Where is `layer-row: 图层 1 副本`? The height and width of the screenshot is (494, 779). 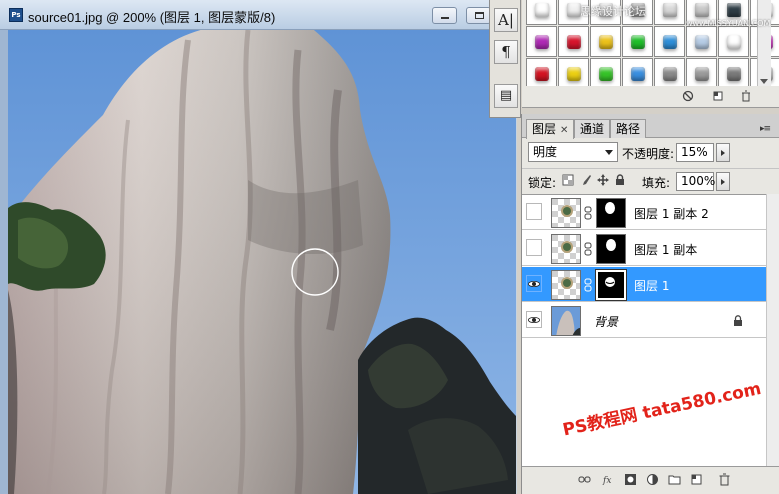 layer-row: 图层 1 副本 is located at coordinates (644, 248).